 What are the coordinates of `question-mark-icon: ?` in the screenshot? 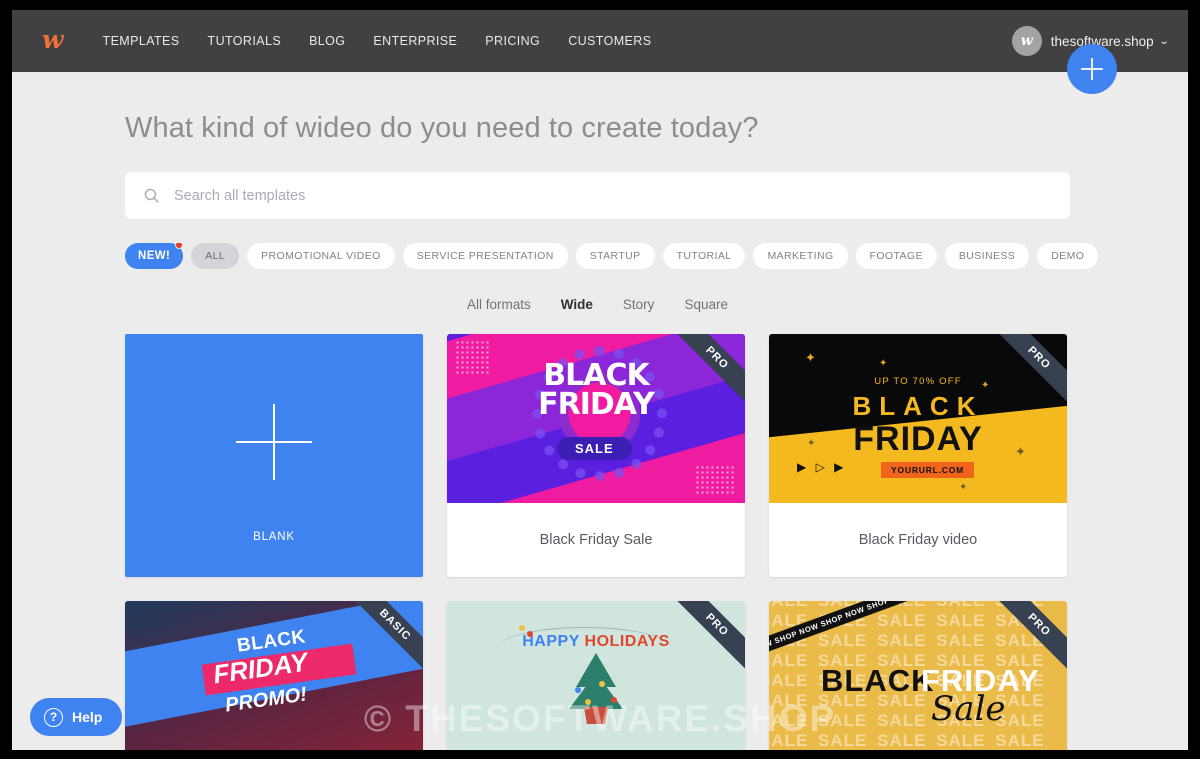 It's located at (53, 717).